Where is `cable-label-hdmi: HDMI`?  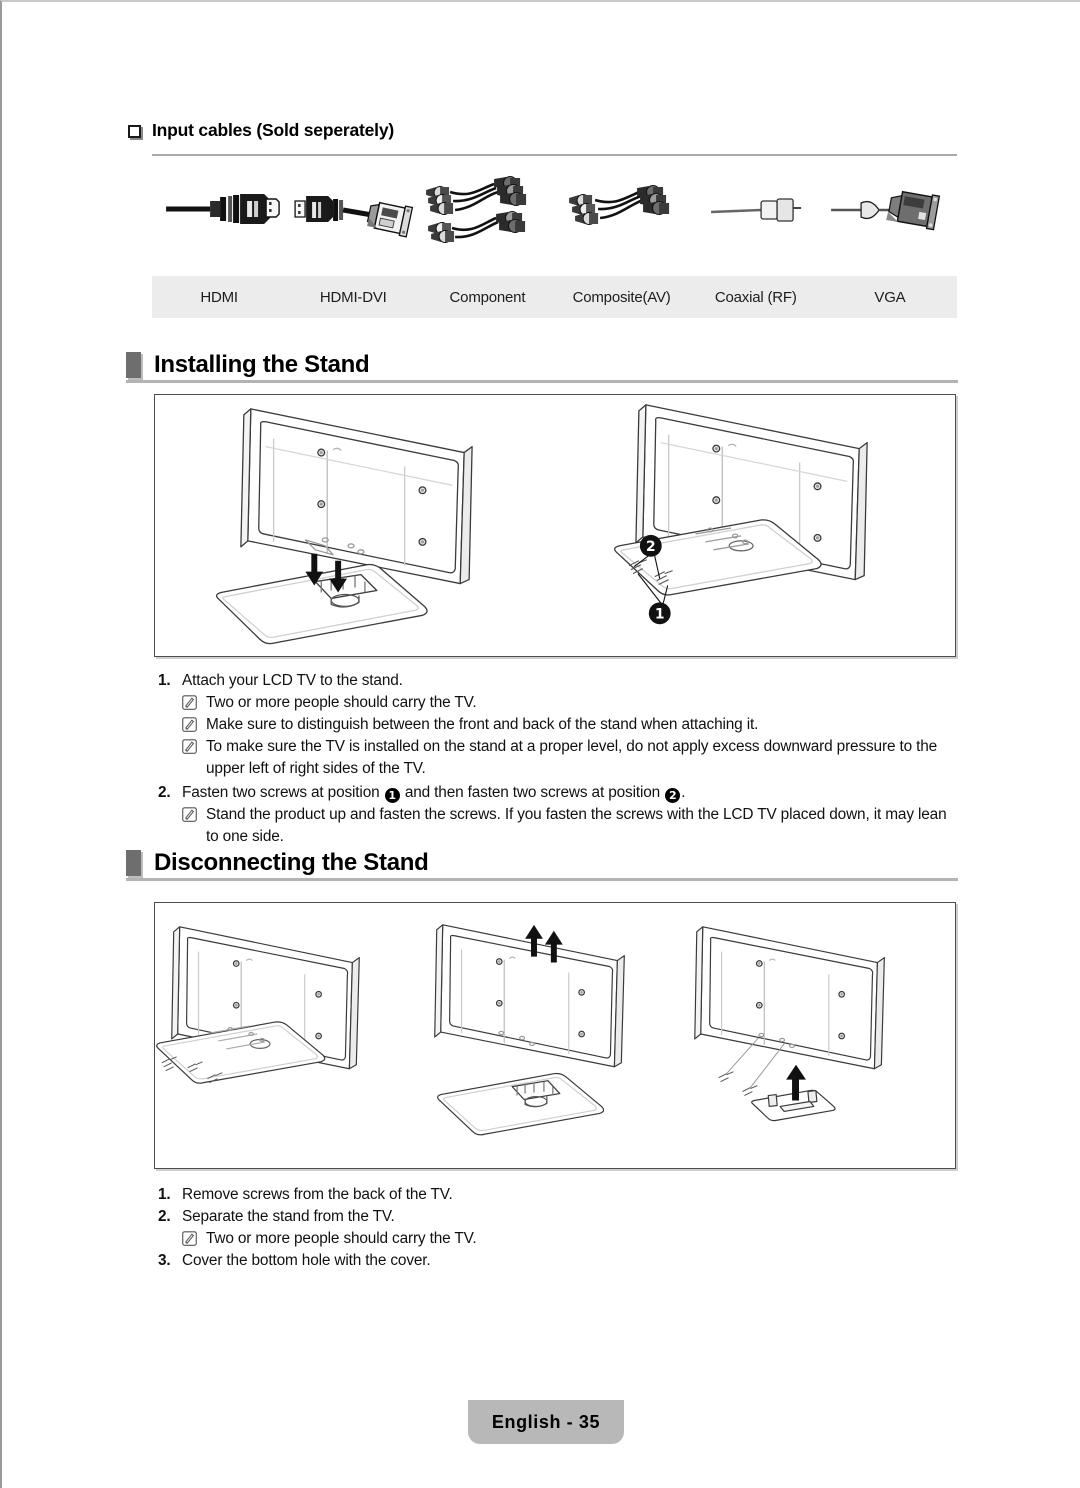 cable-label-hdmi: HDMI is located at coordinates (219, 297).